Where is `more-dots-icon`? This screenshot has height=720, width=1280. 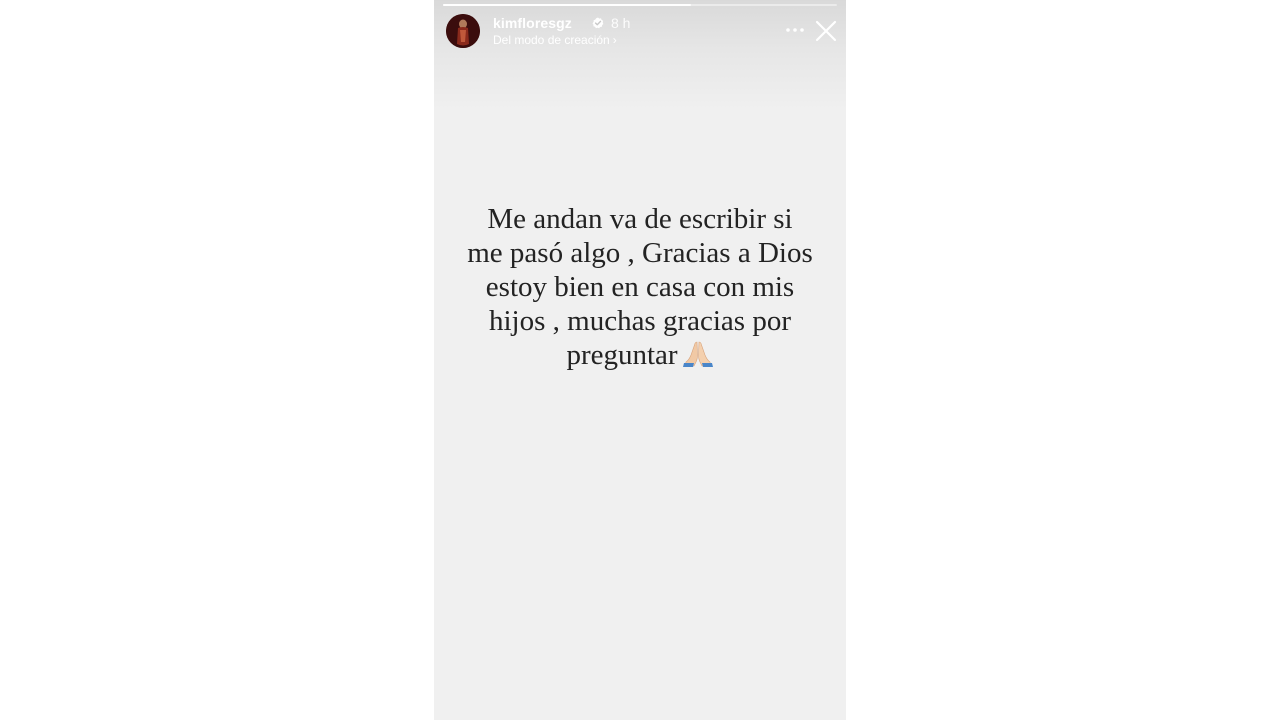
more-dots-icon is located at coordinates (795, 30).